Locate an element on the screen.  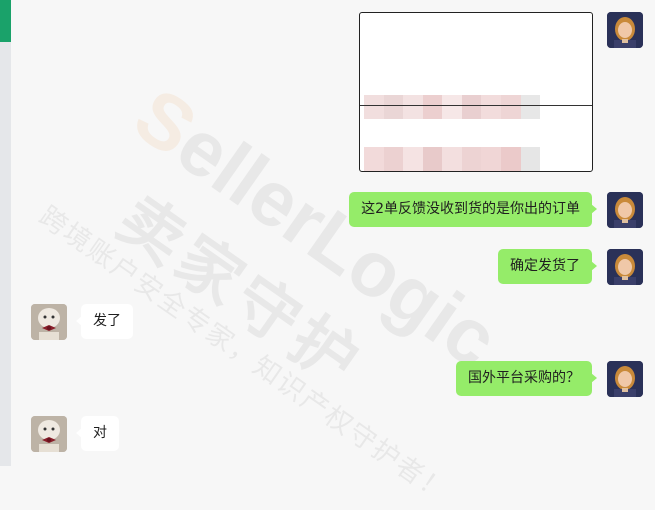
active-accent is located at coordinates (5, 21).